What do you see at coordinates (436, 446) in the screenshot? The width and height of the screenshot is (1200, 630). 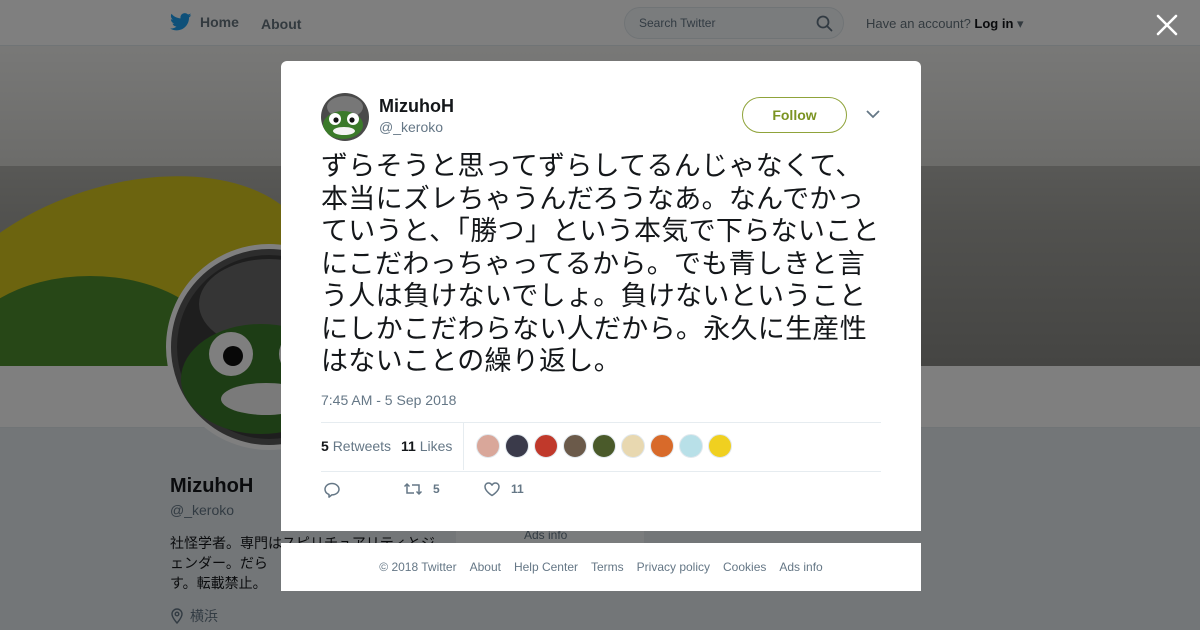 I see `likes-label: Likes` at bounding box center [436, 446].